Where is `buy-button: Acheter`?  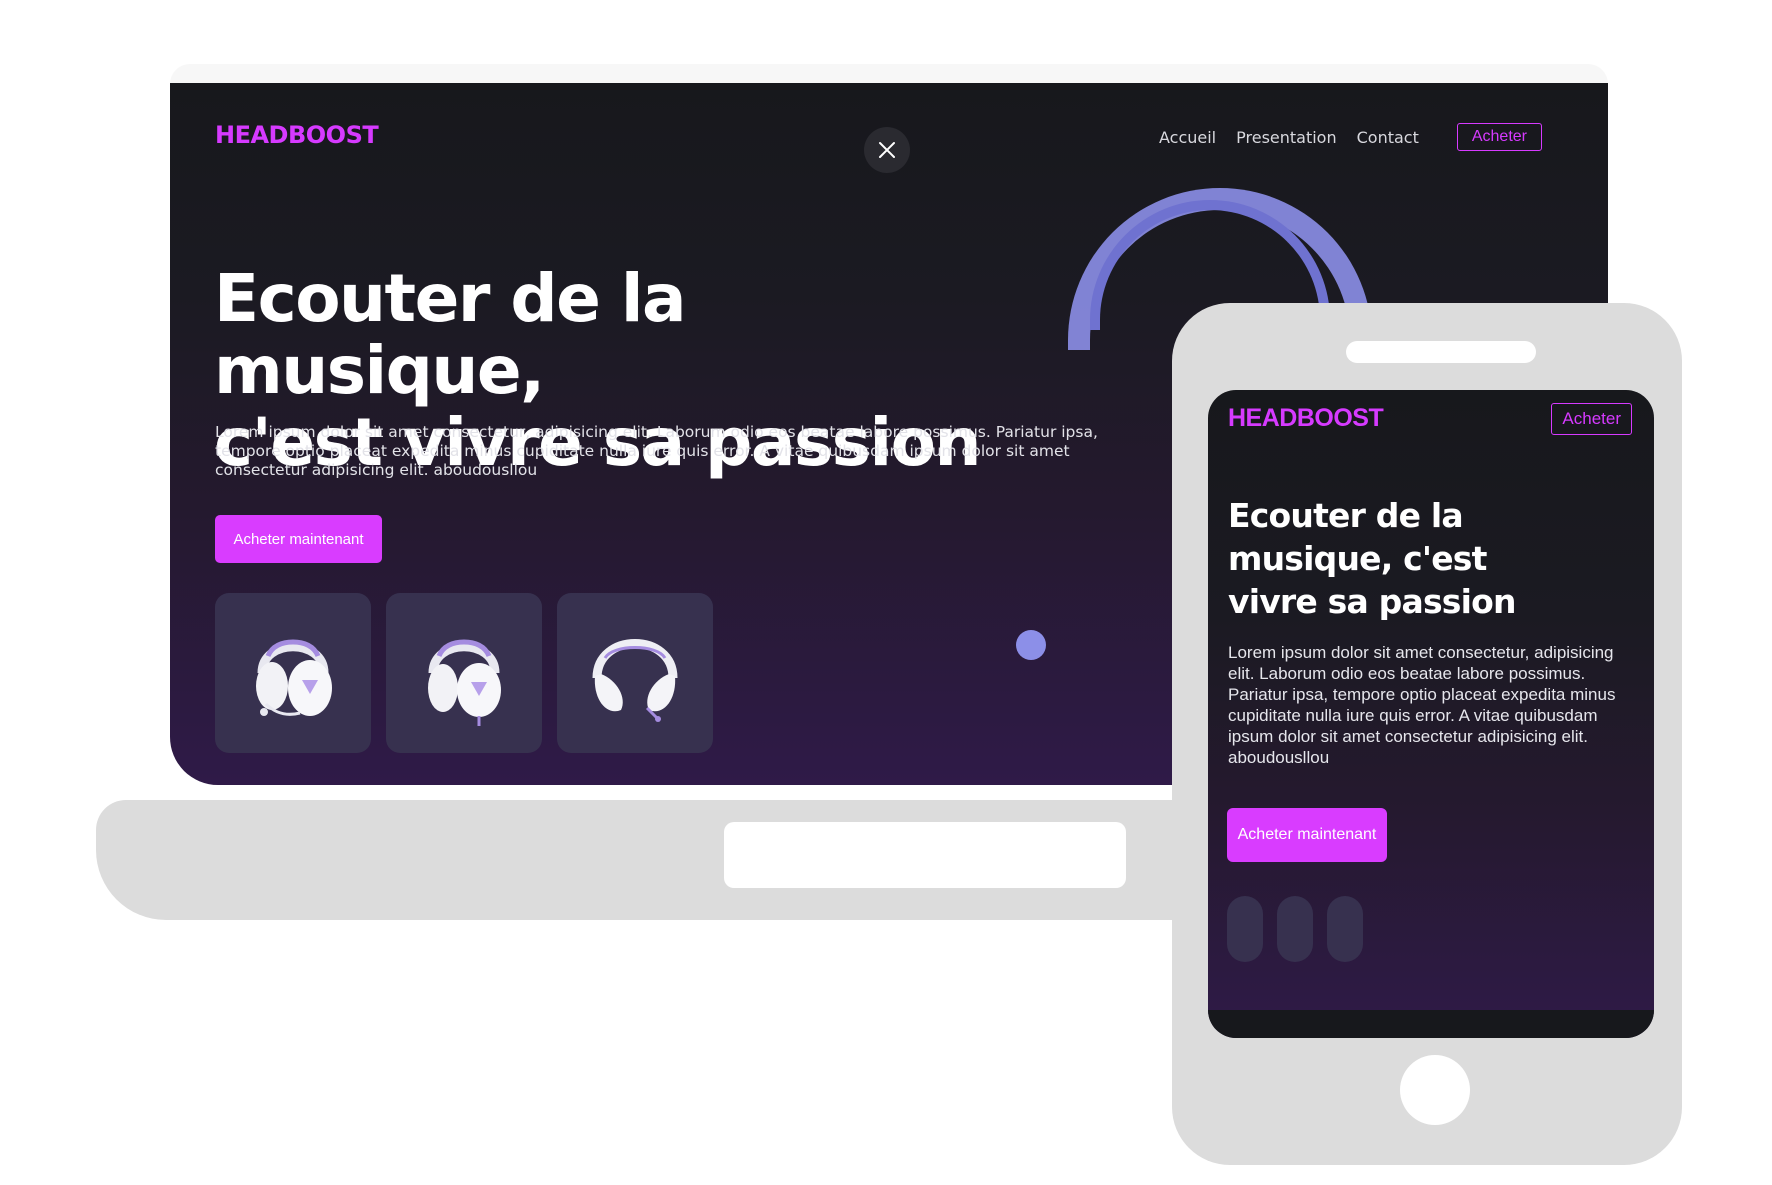 buy-button: Acheter is located at coordinates (1499, 137).